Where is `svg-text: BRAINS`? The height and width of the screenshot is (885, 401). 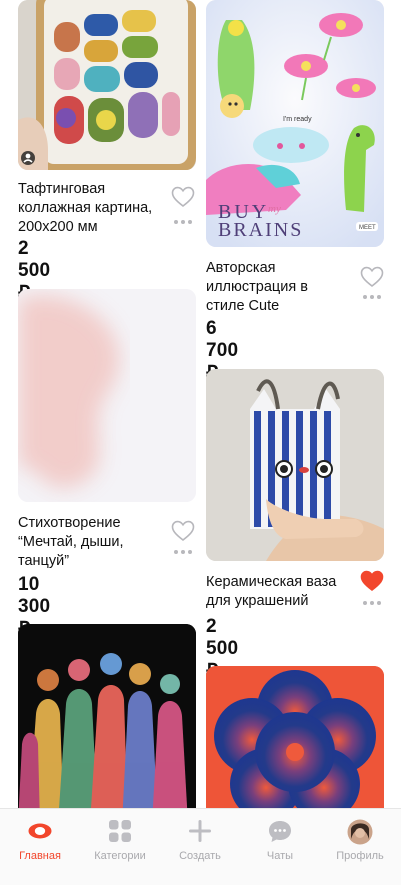 svg-text: BRAINS is located at coordinates (260, 230).